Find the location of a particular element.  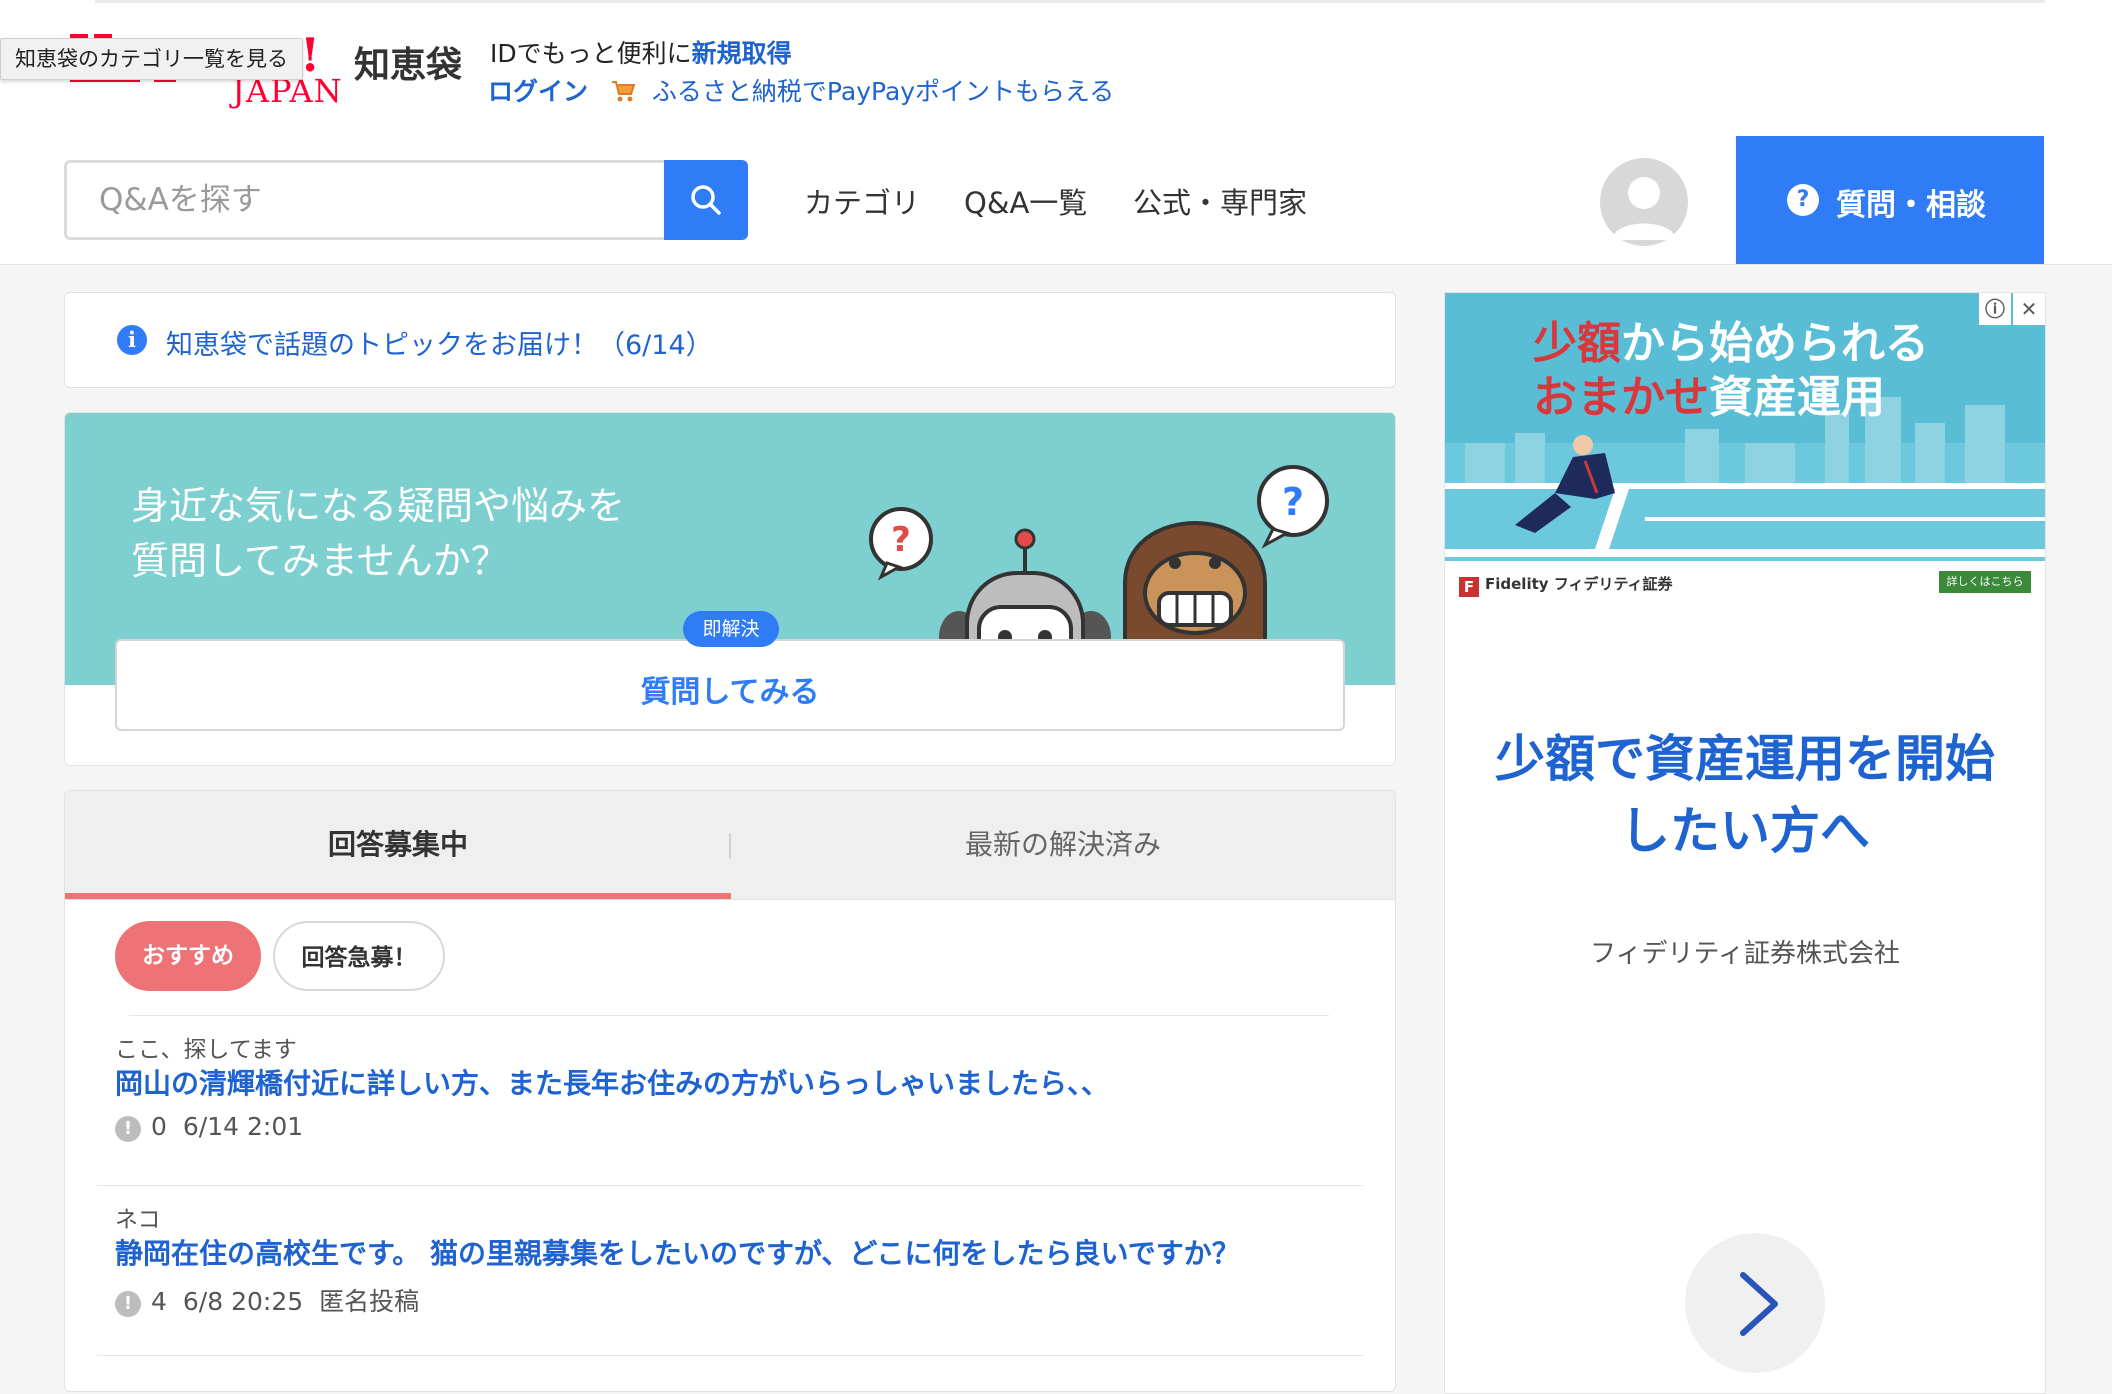

ad-title: 少額で資産運用を開始 したい方へ is located at coordinates (1745, 795).